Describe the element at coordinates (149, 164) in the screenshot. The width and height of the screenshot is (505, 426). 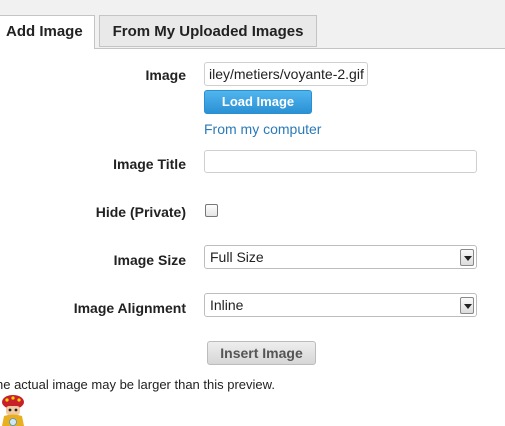
I see `image-title-label: Image Title` at that location.